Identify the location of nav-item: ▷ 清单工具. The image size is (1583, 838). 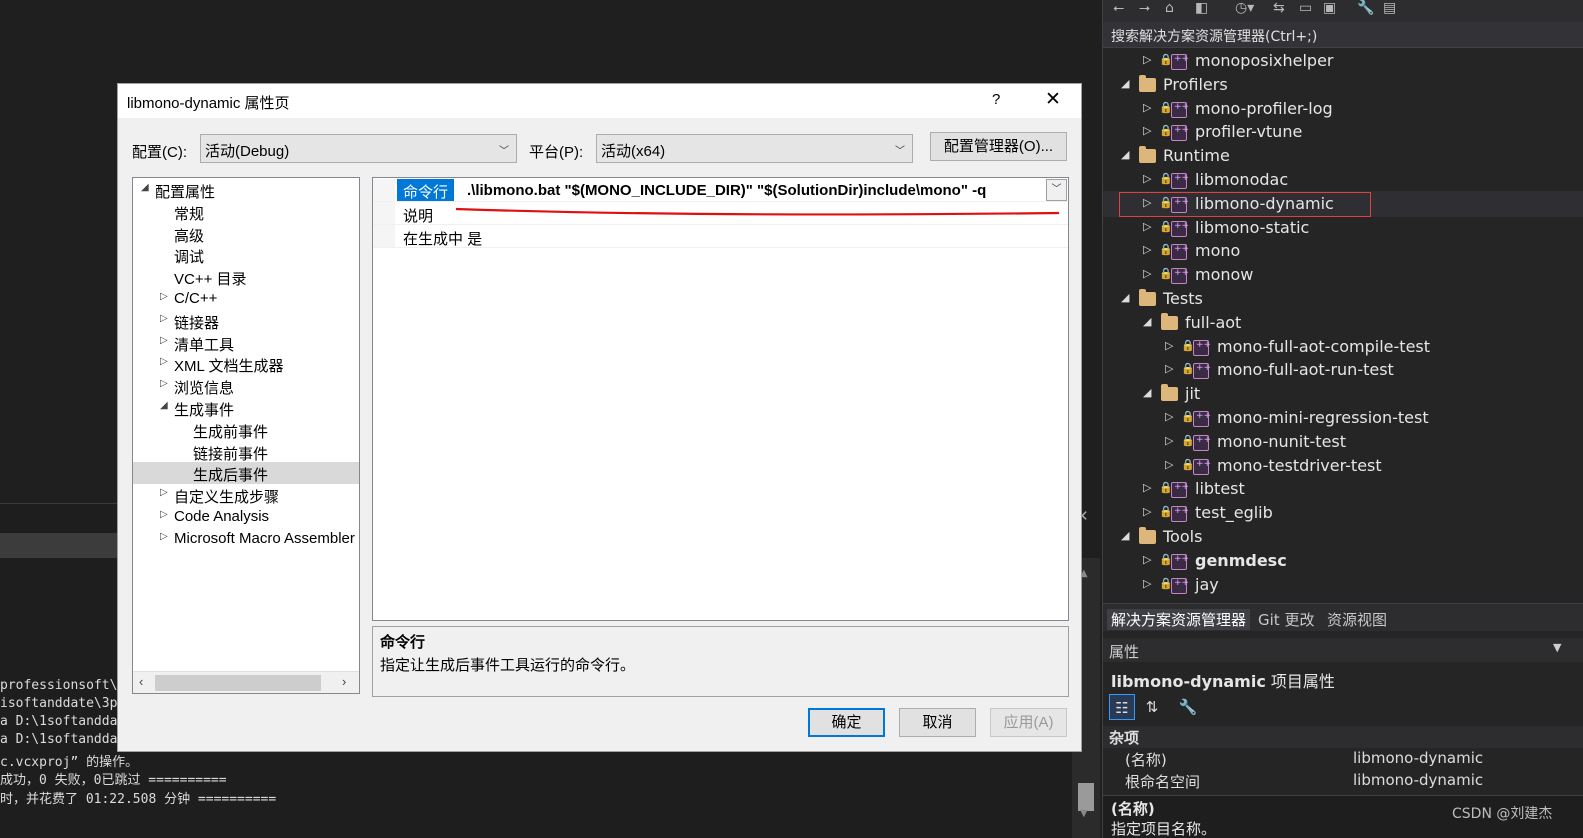
(246, 343).